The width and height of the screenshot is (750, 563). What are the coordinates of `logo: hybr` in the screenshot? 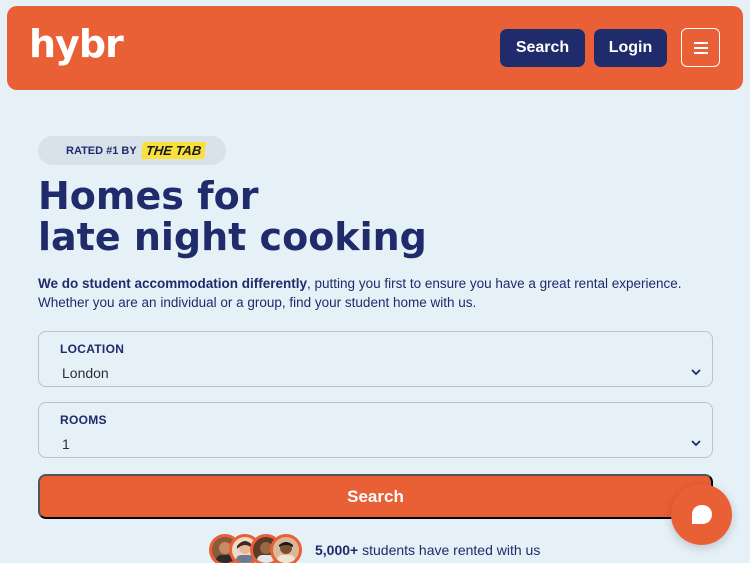 It's located at (76, 44).